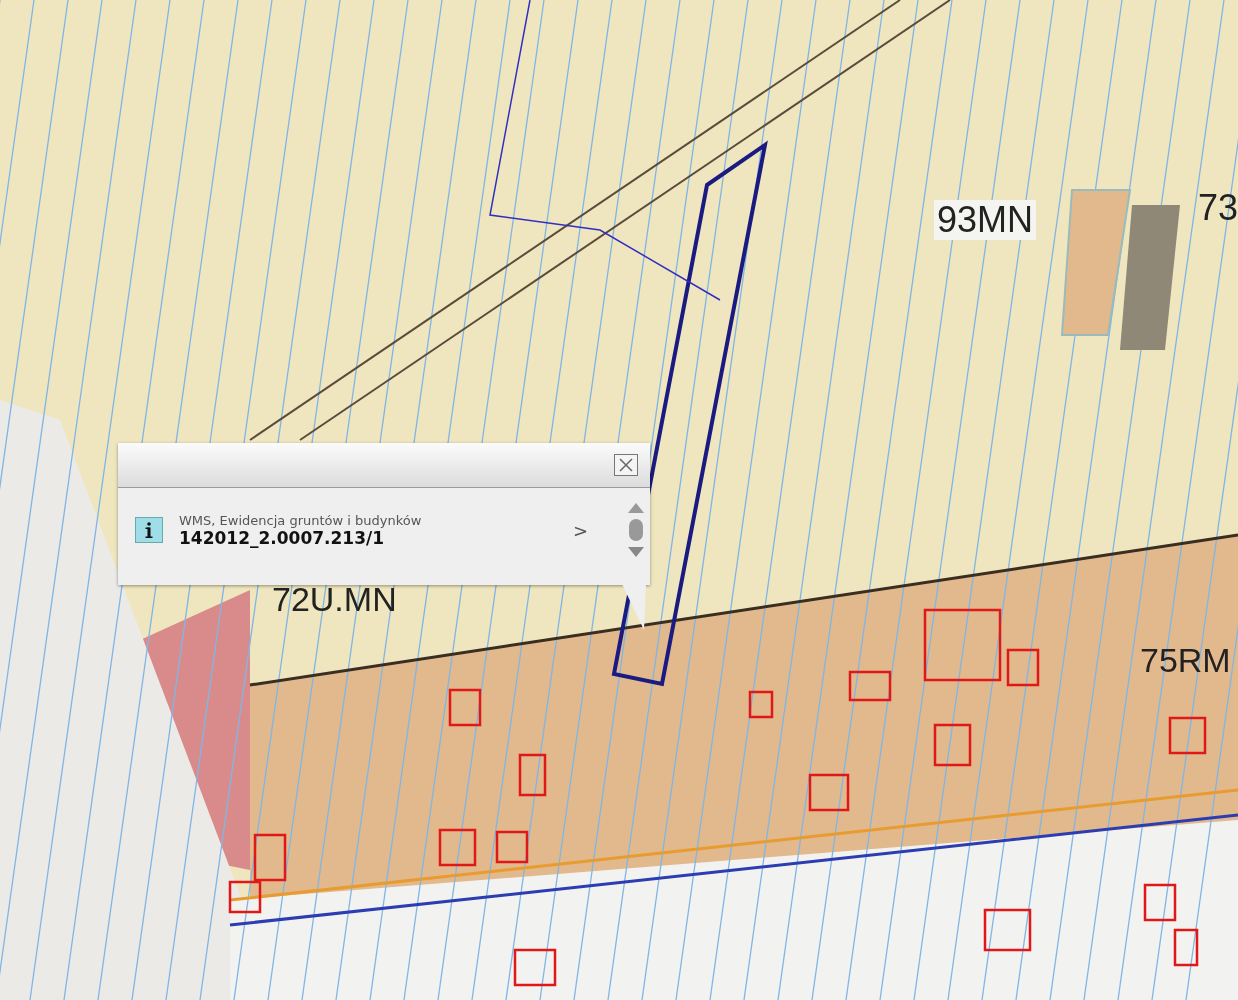 This screenshot has width=1238, height=1000. What do you see at coordinates (301, 520) in the screenshot?
I see `layer-name: WMS, Ewidencja gruntów i budynków` at bounding box center [301, 520].